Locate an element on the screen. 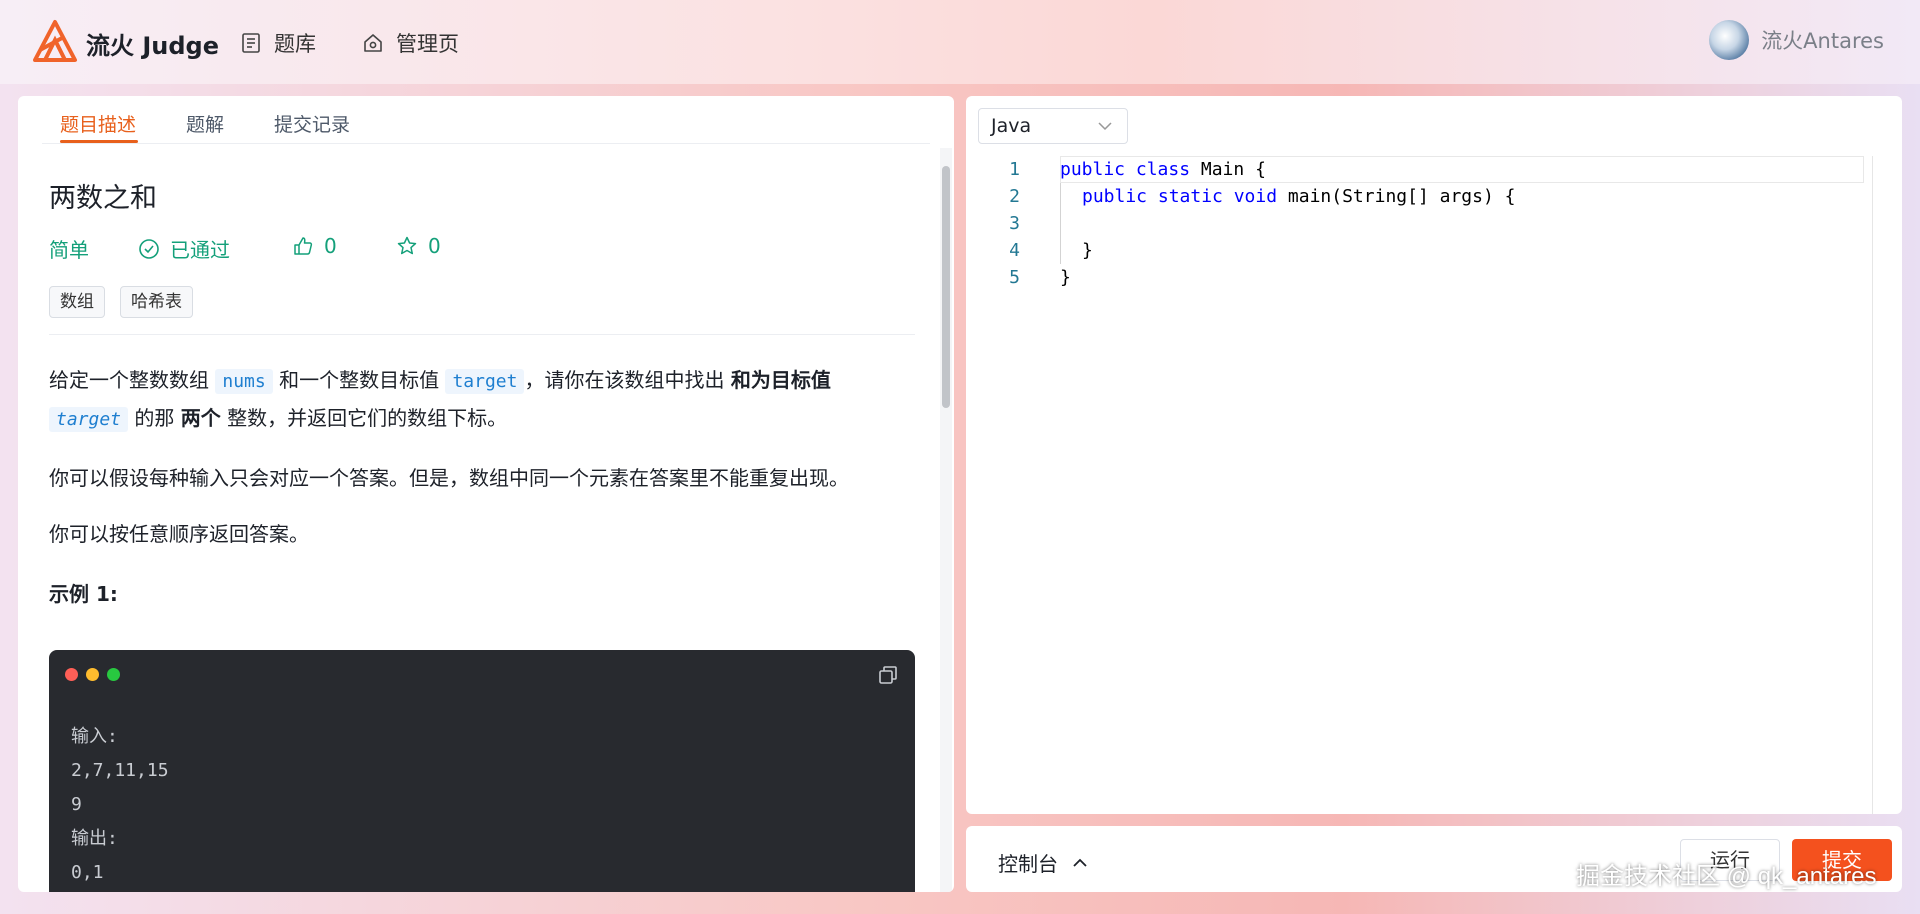 The width and height of the screenshot is (1920, 914). language-value: Java is located at coordinates (1011, 126).